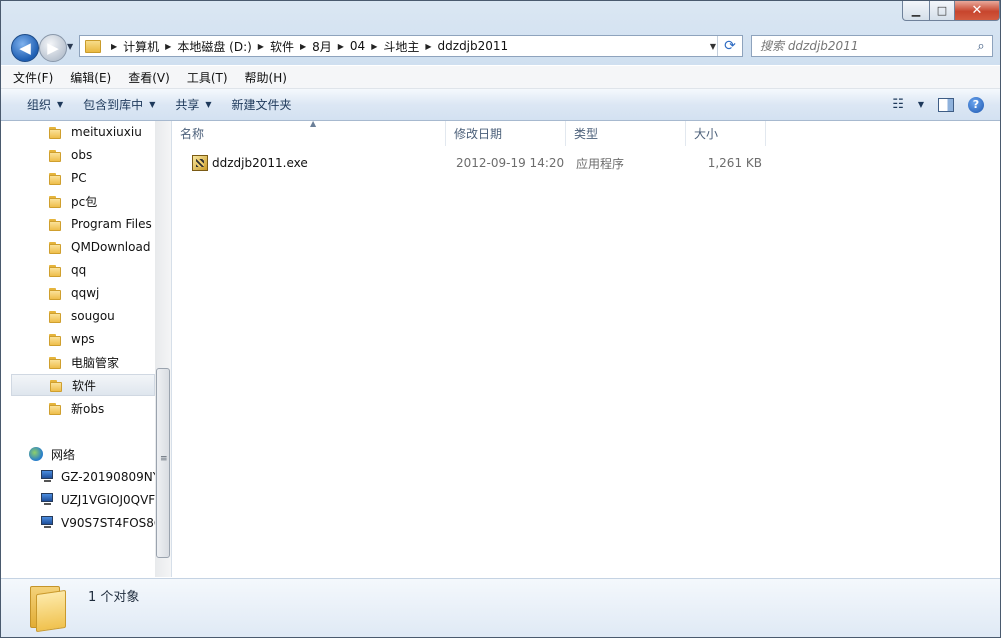 The image size is (1001, 638). What do you see at coordinates (149, 77) in the screenshot?
I see `menu-view: 查看(V)` at bounding box center [149, 77].